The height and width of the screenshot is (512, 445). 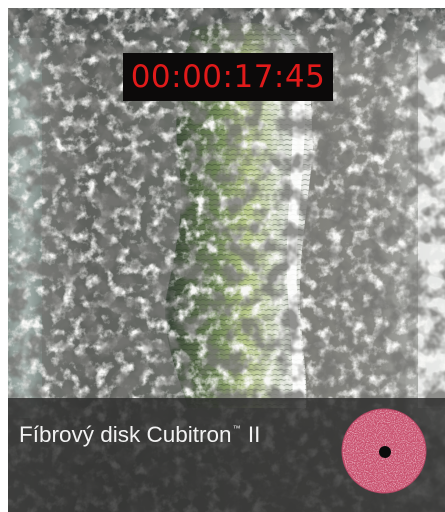 I want to click on fibre-disc-icon, so click(x=384, y=451).